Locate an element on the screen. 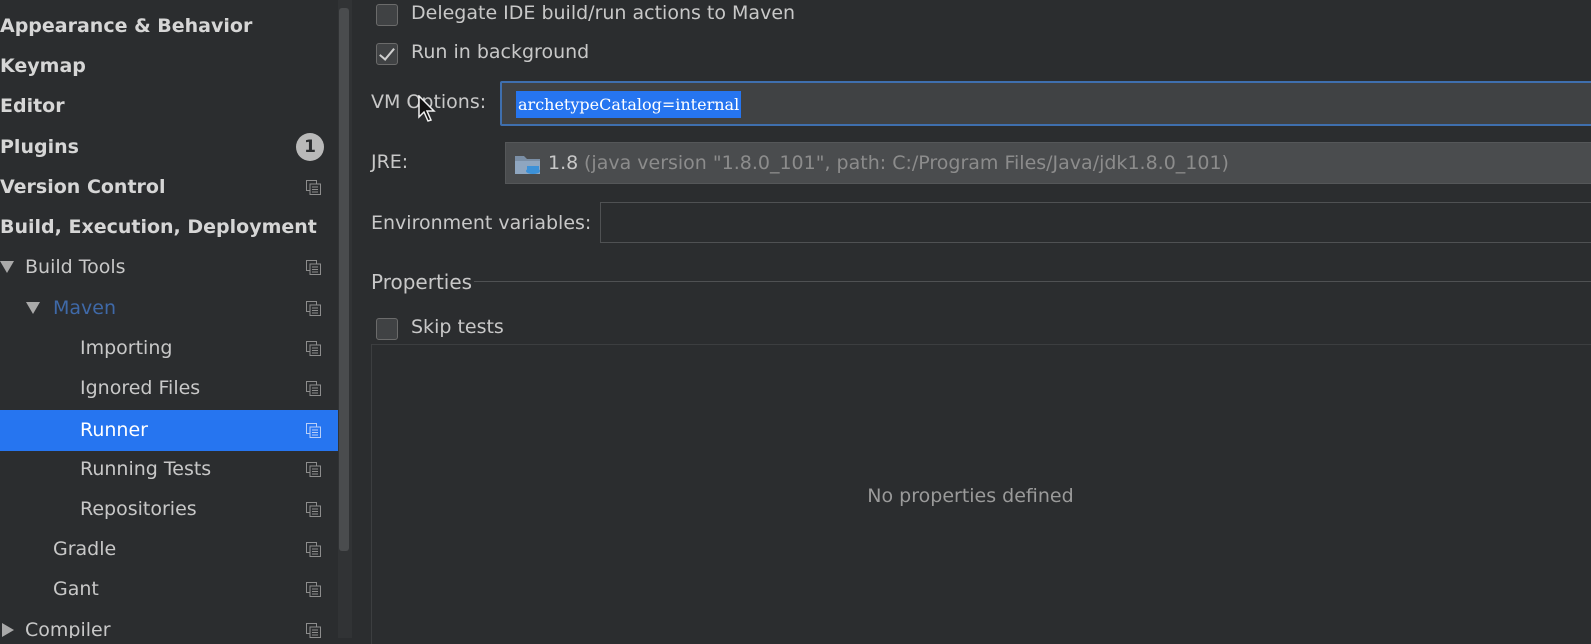 The width and height of the screenshot is (1591, 644). sidebar-item-label: Maven is located at coordinates (85, 308).